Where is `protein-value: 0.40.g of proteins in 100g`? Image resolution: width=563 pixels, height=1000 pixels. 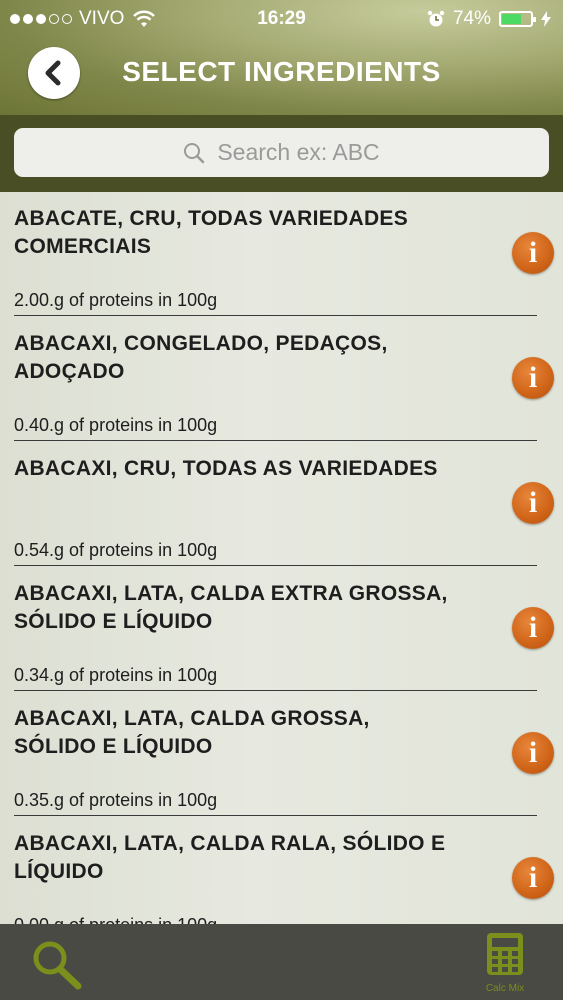
protein-value: 0.40.g of proteins in 100g is located at coordinates (116, 425).